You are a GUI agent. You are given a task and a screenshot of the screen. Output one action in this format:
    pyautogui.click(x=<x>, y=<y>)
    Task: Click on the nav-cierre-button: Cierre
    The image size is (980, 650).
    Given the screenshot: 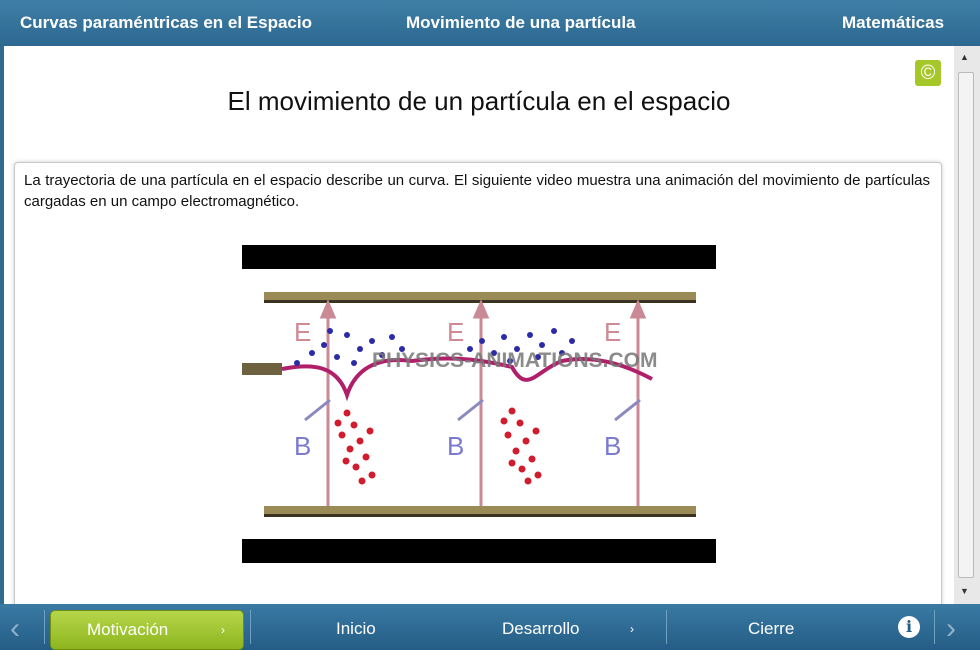 What is the action you would take?
    pyautogui.click(x=771, y=629)
    